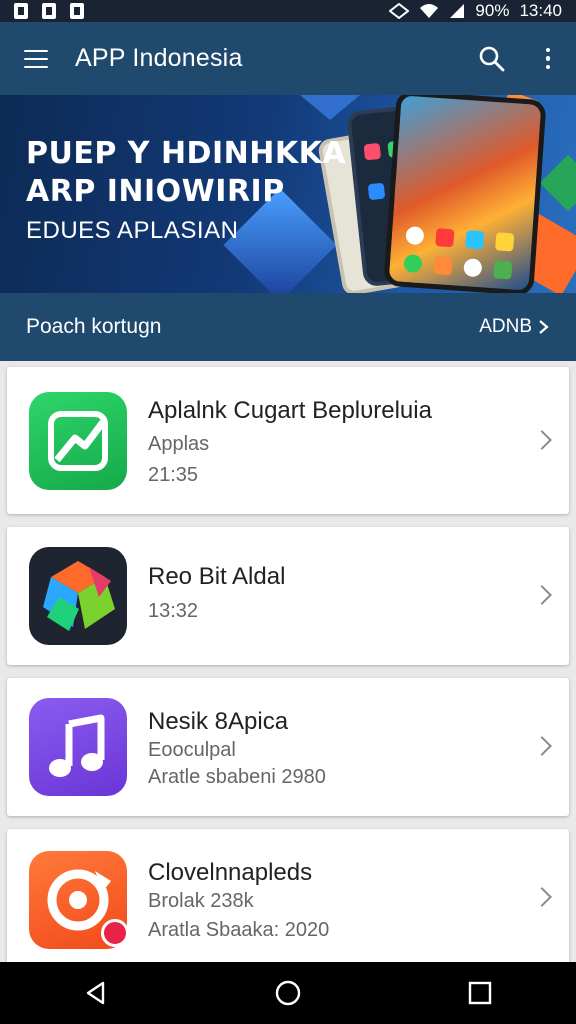 The width and height of the screenshot is (576, 1024). Describe the element at coordinates (159, 58) in the screenshot. I see `app-title: APP Indonesia` at that location.